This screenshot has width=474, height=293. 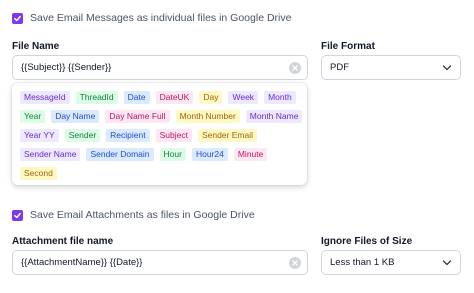 What do you see at coordinates (96, 97) in the screenshot?
I see `token-chip: ThreadId` at bounding box center [96, 97].